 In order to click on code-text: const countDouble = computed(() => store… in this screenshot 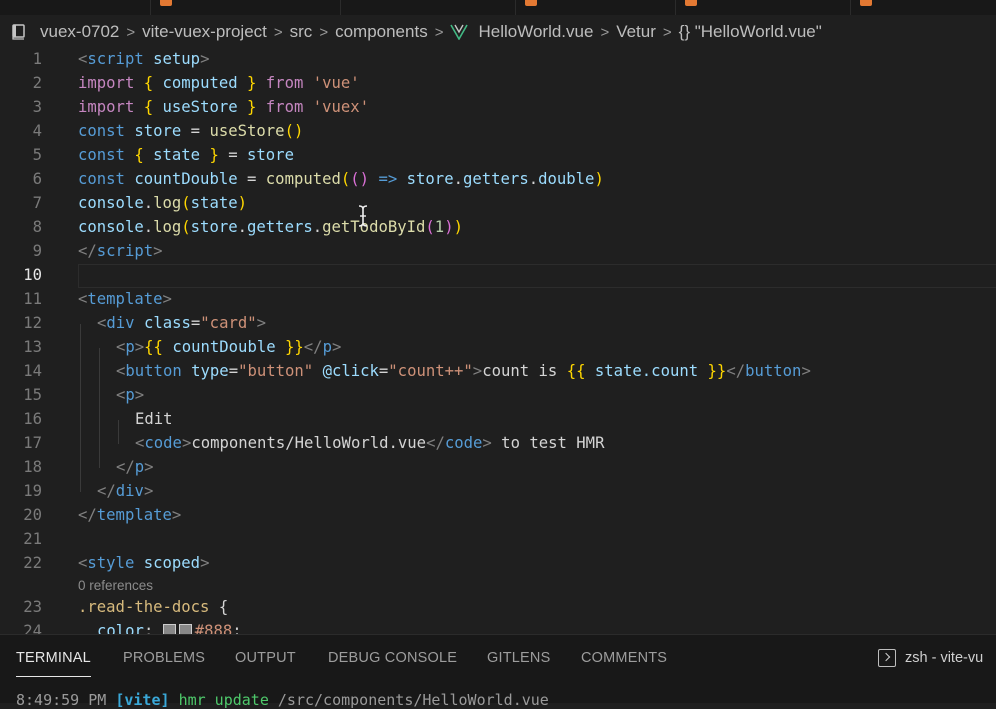, I will do `click(341, 179)`.